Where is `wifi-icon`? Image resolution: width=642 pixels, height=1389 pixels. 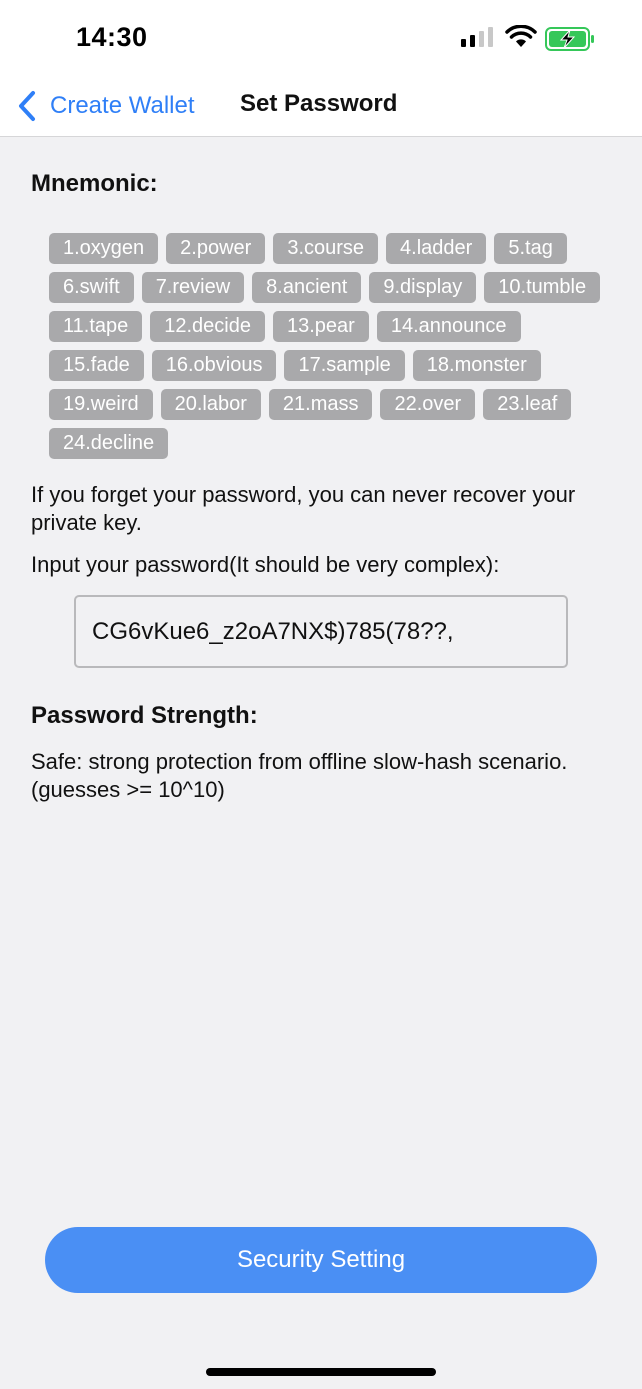 wifi-icon is located at coordinates (521, 36).